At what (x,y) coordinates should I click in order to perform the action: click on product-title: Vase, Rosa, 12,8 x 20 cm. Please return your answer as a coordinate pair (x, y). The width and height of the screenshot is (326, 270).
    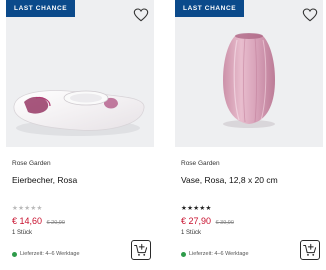
    Looking at the image, I should click on (229, 180).